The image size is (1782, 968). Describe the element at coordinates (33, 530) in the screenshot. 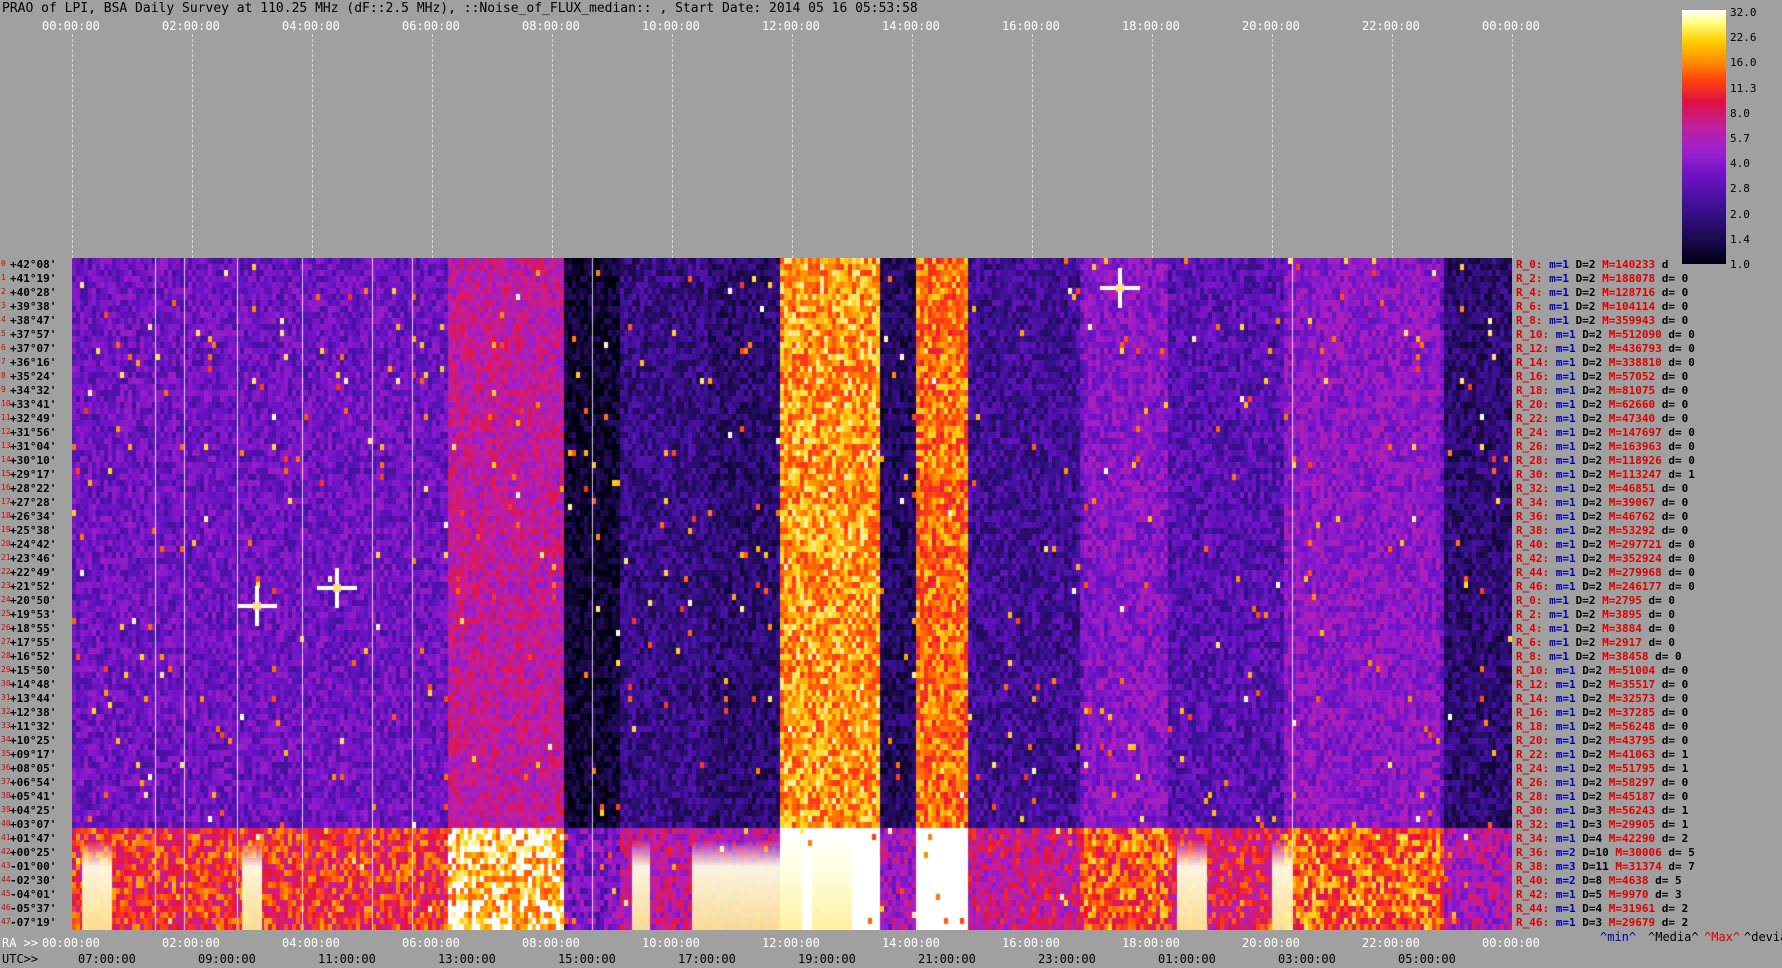

I see `declination-label: +25°38'` at that location.